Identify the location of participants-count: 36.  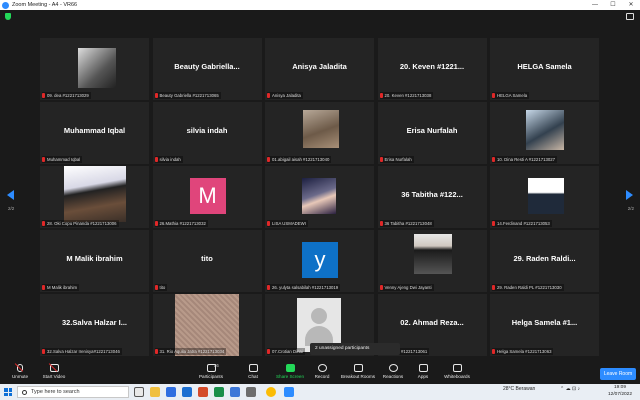
(216, 365).